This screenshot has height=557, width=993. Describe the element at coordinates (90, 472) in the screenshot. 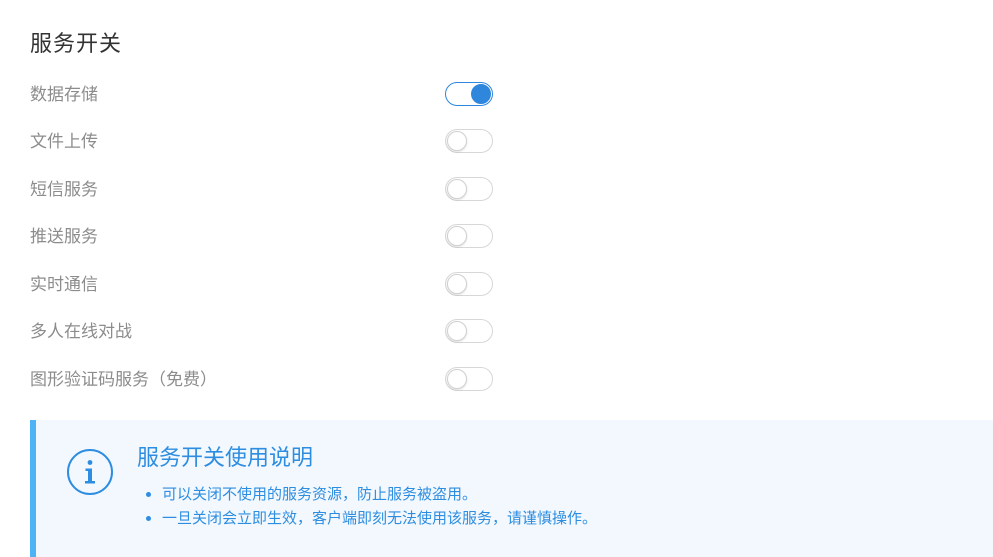

I see `info-circle-icon` at that location.